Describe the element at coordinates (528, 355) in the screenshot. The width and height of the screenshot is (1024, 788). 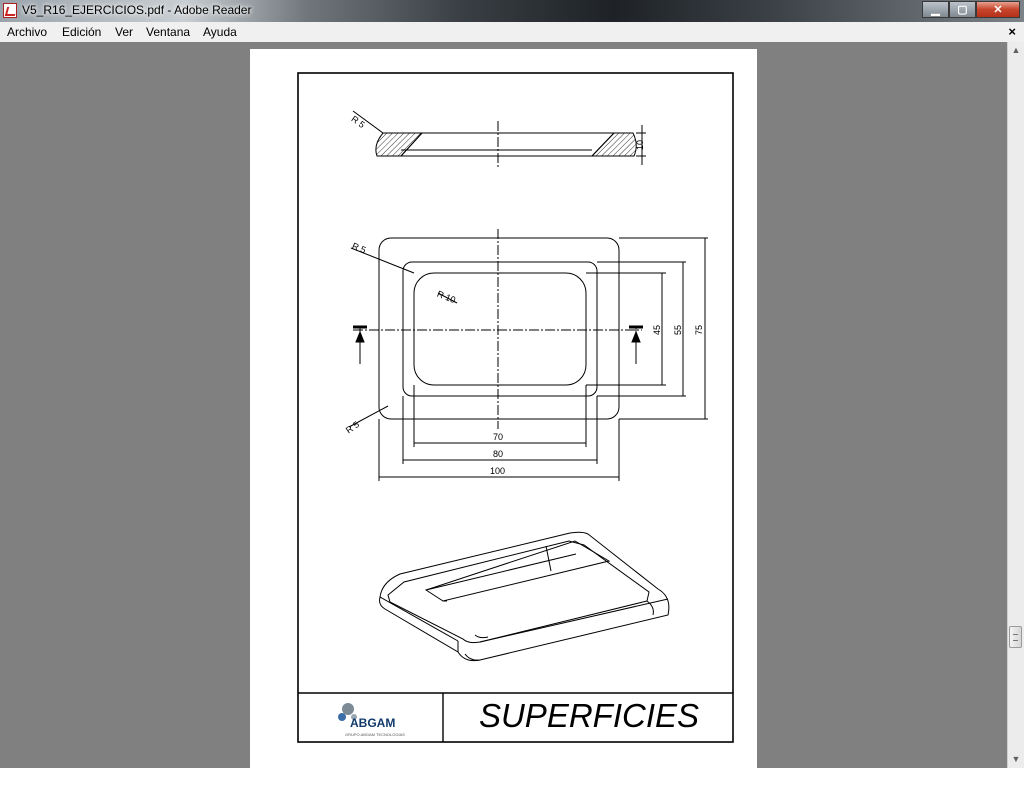
I see `plan-view` at that location.